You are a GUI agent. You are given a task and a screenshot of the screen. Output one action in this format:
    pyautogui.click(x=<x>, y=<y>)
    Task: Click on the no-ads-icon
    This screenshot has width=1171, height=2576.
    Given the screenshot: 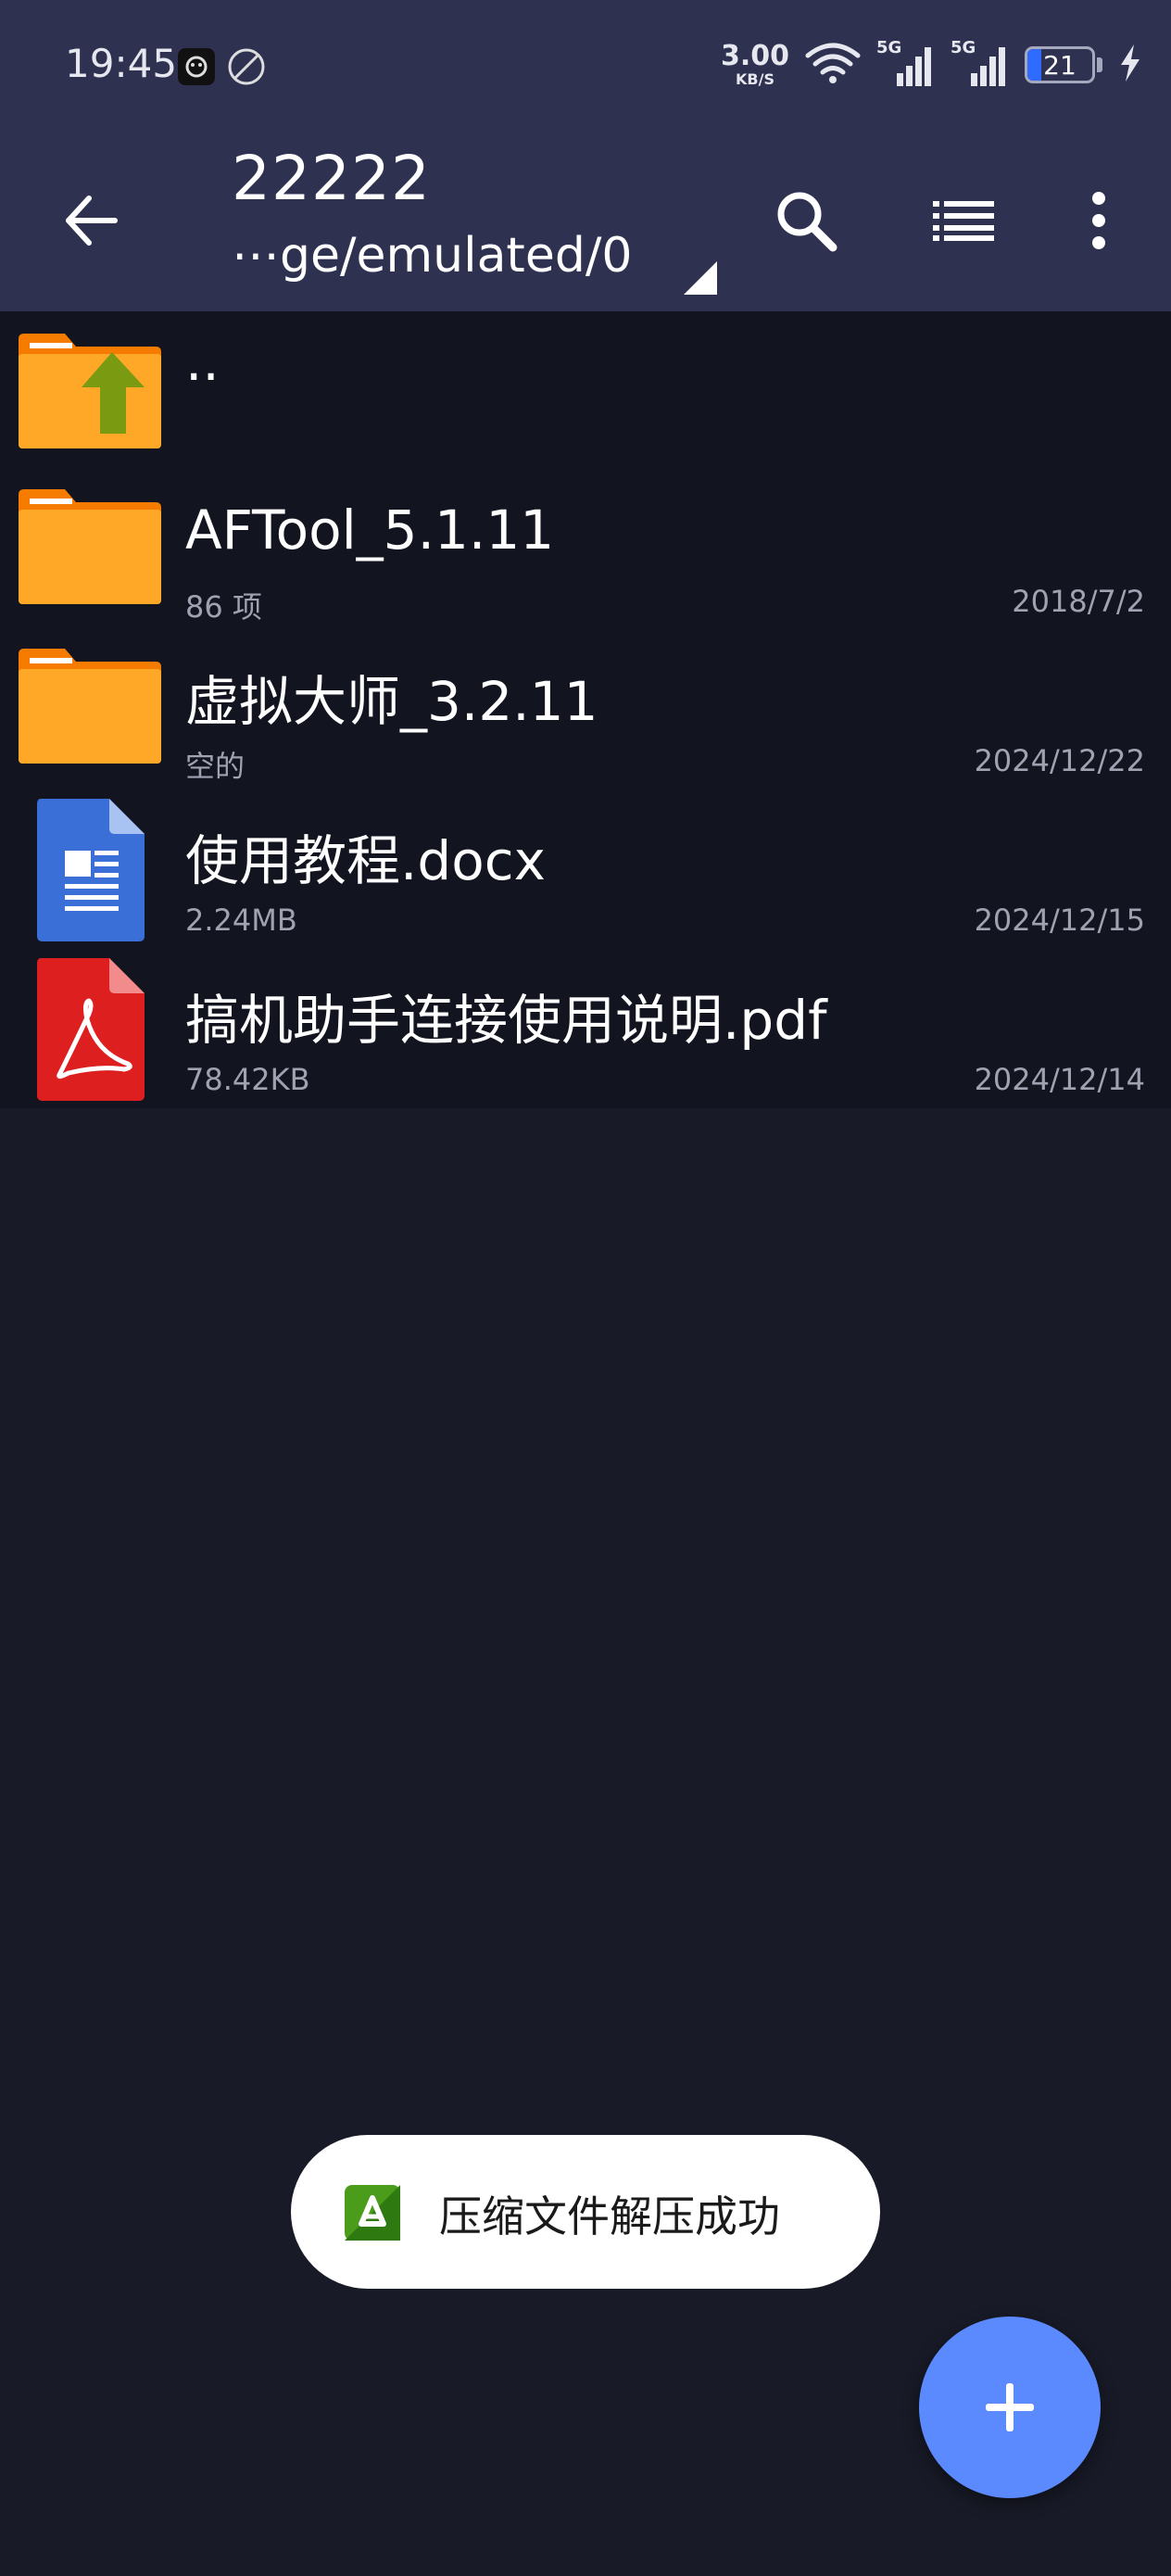 What is the action you would take?
    pyautogui.click(x=247, y=66)
    